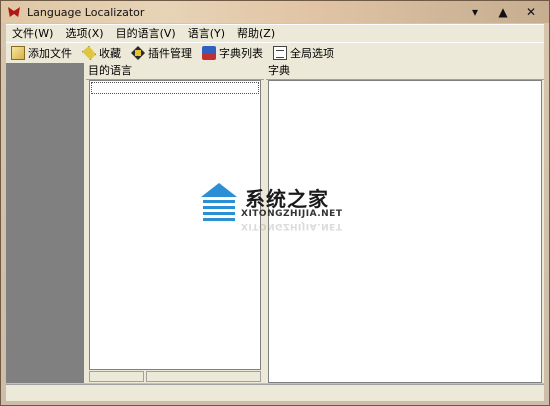  What do you see at coordinates (18, 53) in the screenshot?
I see `add-file-icon` at bounding box center [18, 53].